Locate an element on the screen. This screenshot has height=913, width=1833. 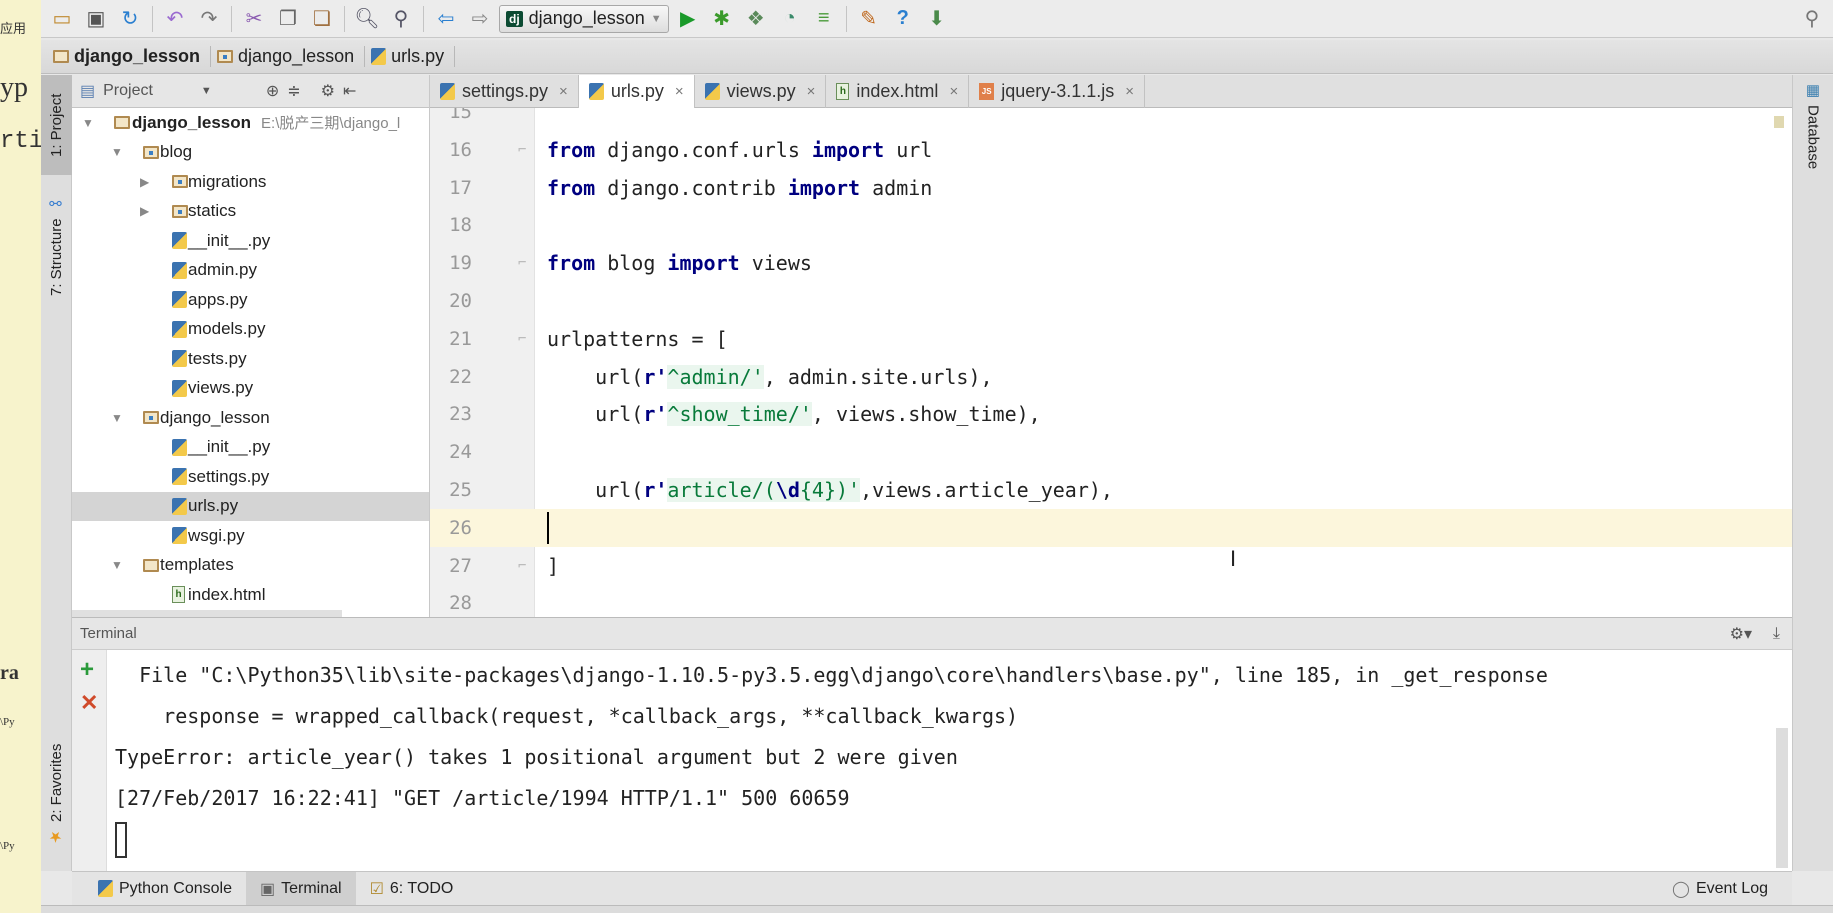
redo-icon: ↷ is located at coordinates (209, 19).